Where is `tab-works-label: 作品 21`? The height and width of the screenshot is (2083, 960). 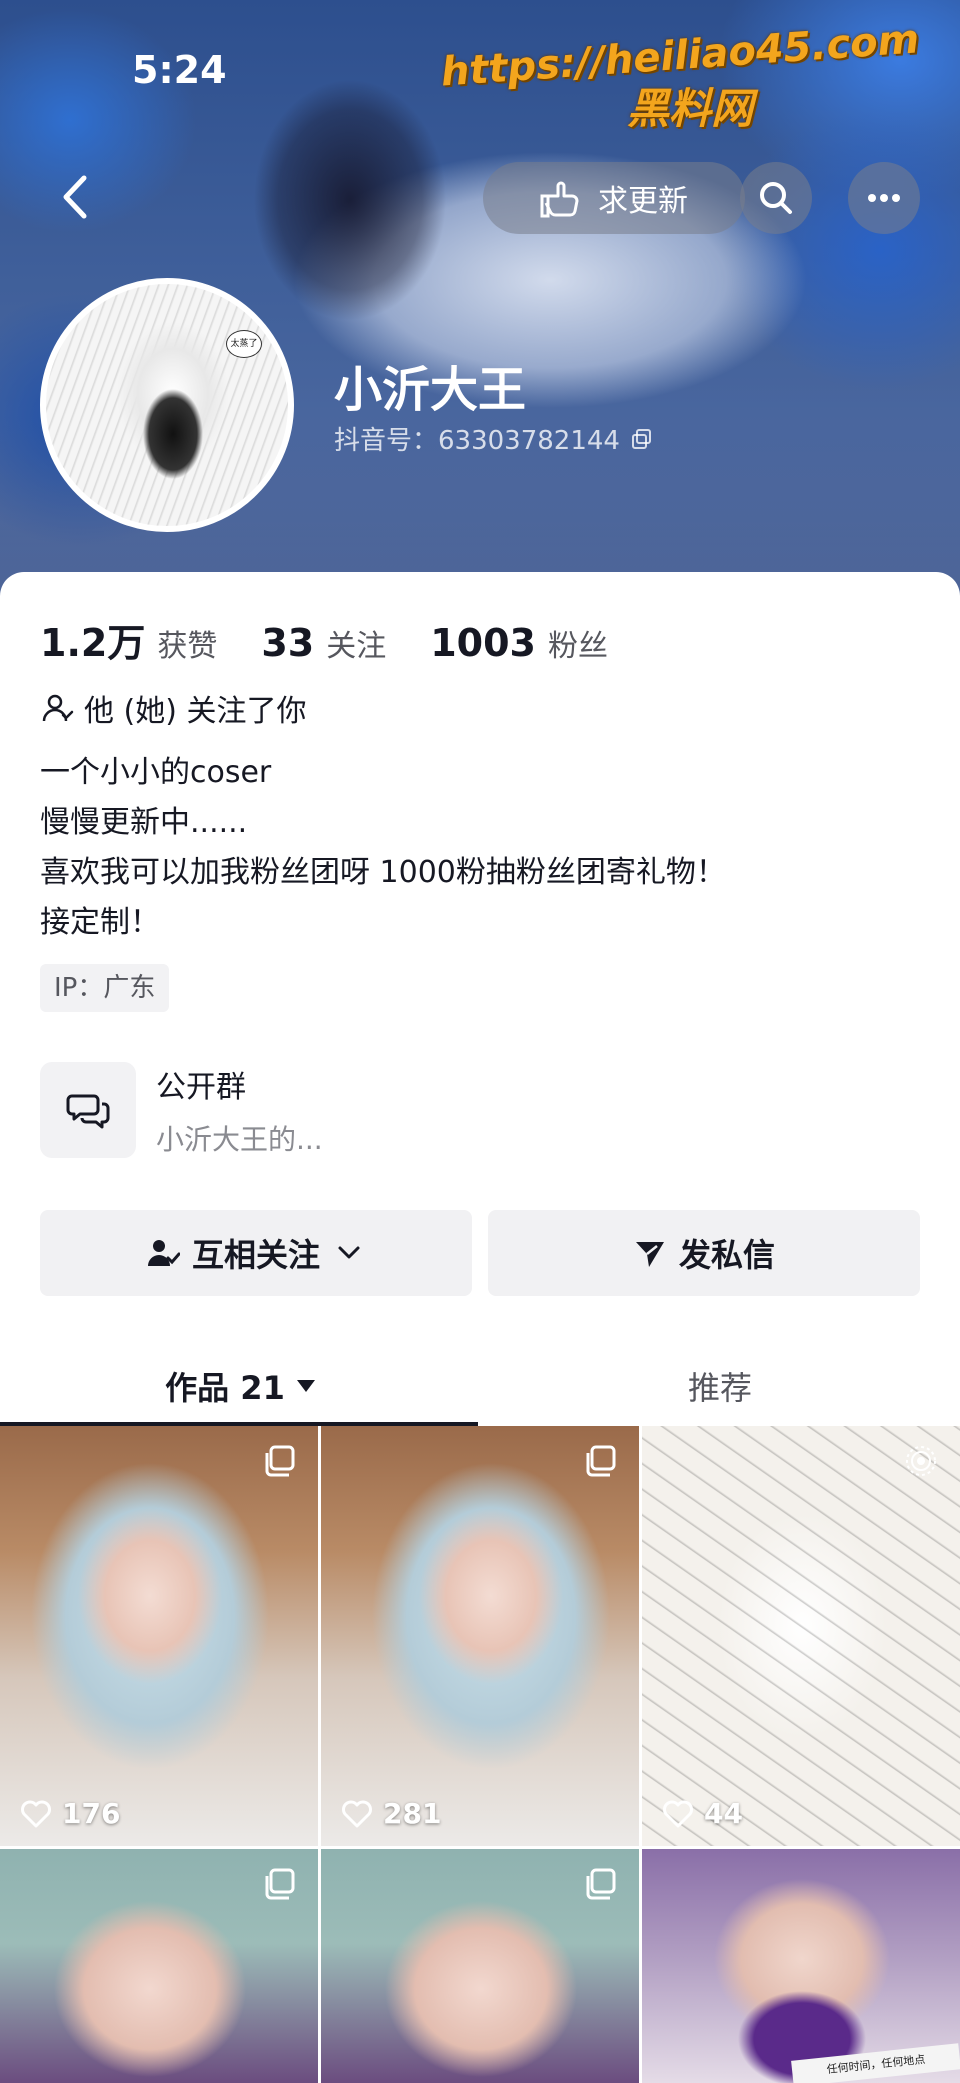
tab-works-label: 作品 21 is located at coordinates (225, 1388).